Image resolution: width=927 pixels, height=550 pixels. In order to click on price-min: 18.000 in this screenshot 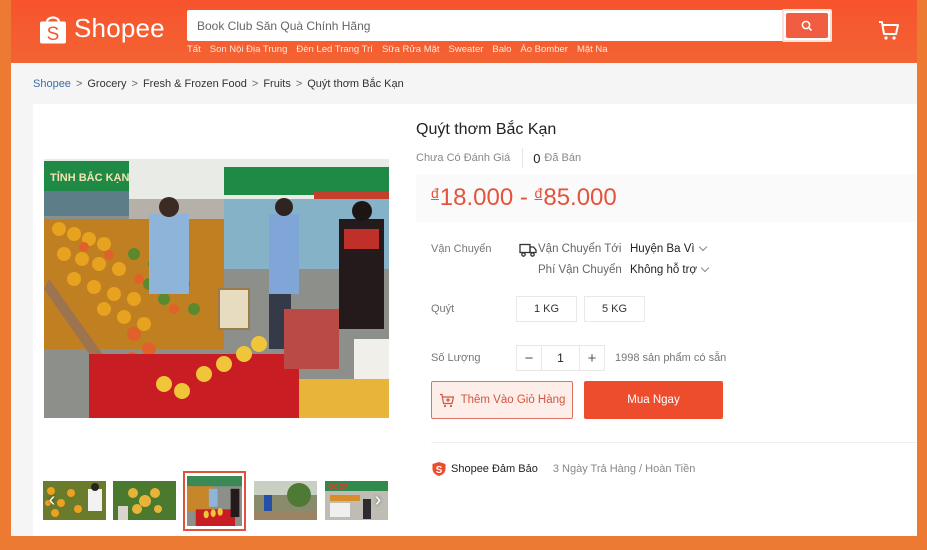, I will do `click(476, 197)`.